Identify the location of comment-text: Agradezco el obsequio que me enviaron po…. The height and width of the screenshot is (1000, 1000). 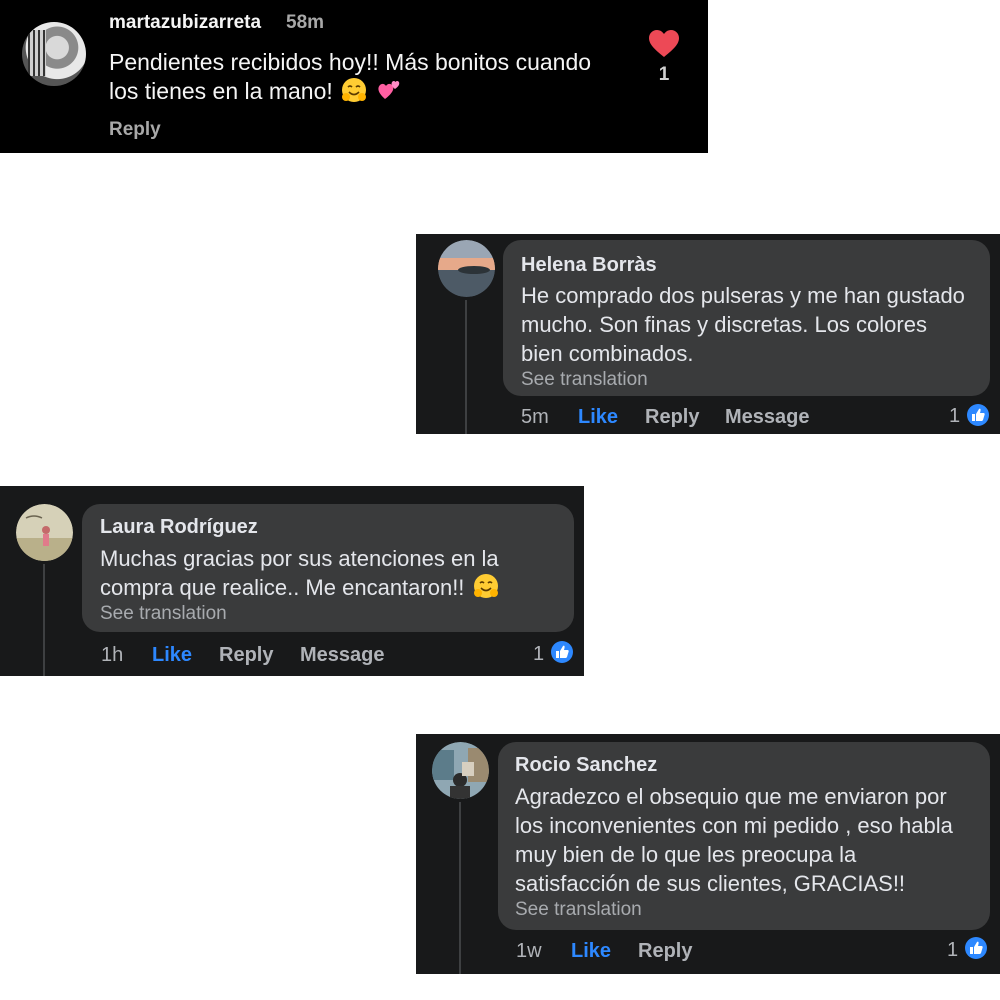
(734, 840).